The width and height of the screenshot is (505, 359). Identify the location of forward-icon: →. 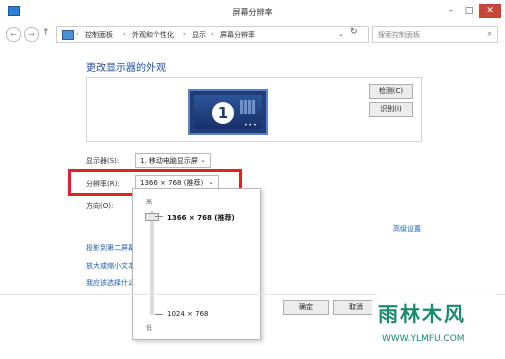
(31, 34).